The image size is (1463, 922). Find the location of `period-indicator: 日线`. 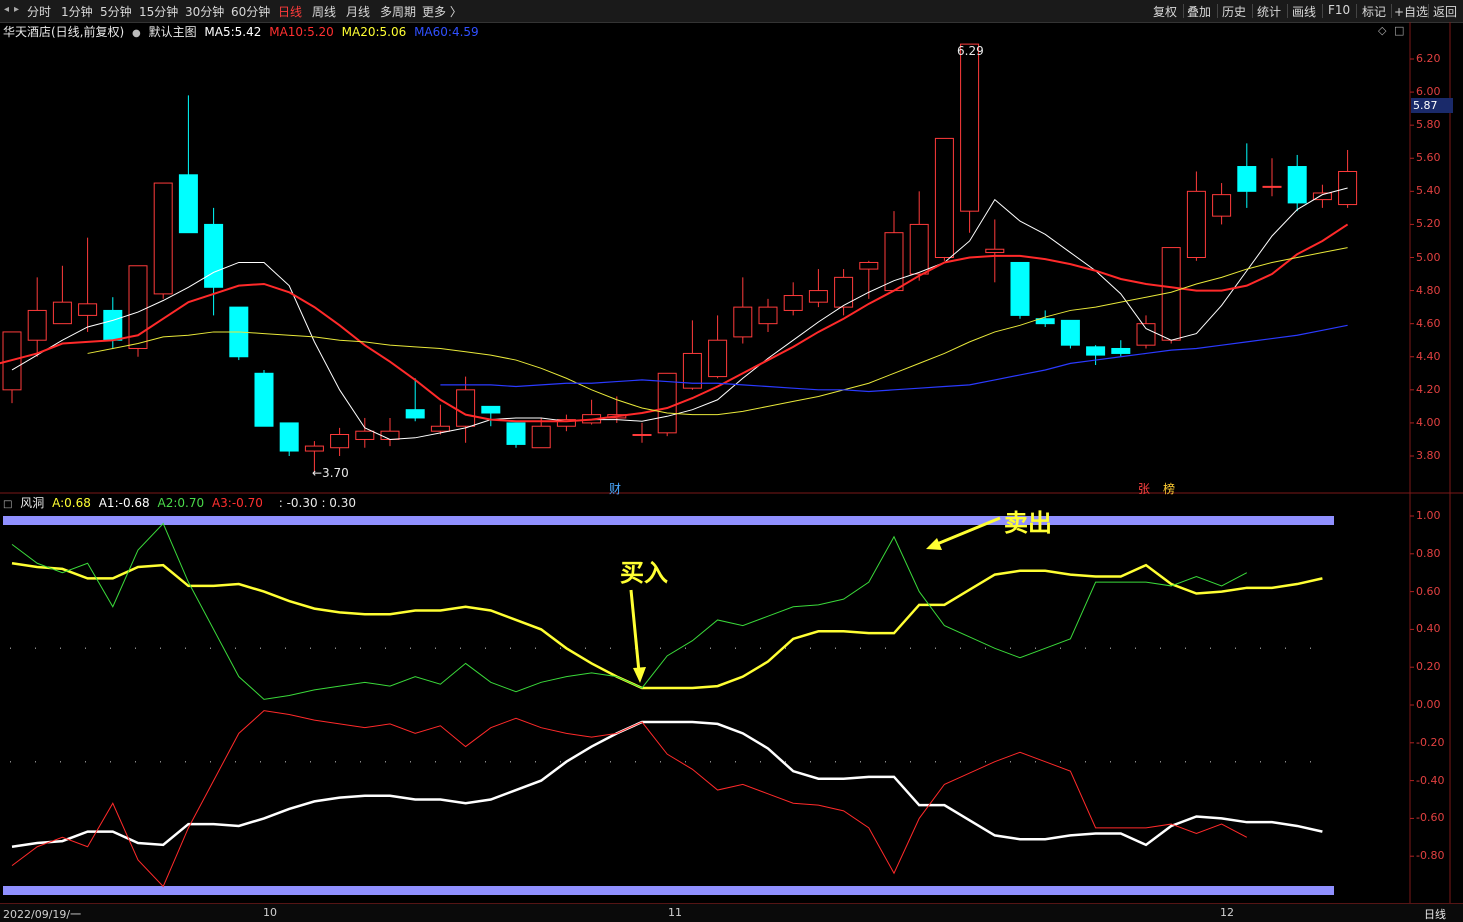

period-indicator: 日线 is located at coordinates (1435, 914).